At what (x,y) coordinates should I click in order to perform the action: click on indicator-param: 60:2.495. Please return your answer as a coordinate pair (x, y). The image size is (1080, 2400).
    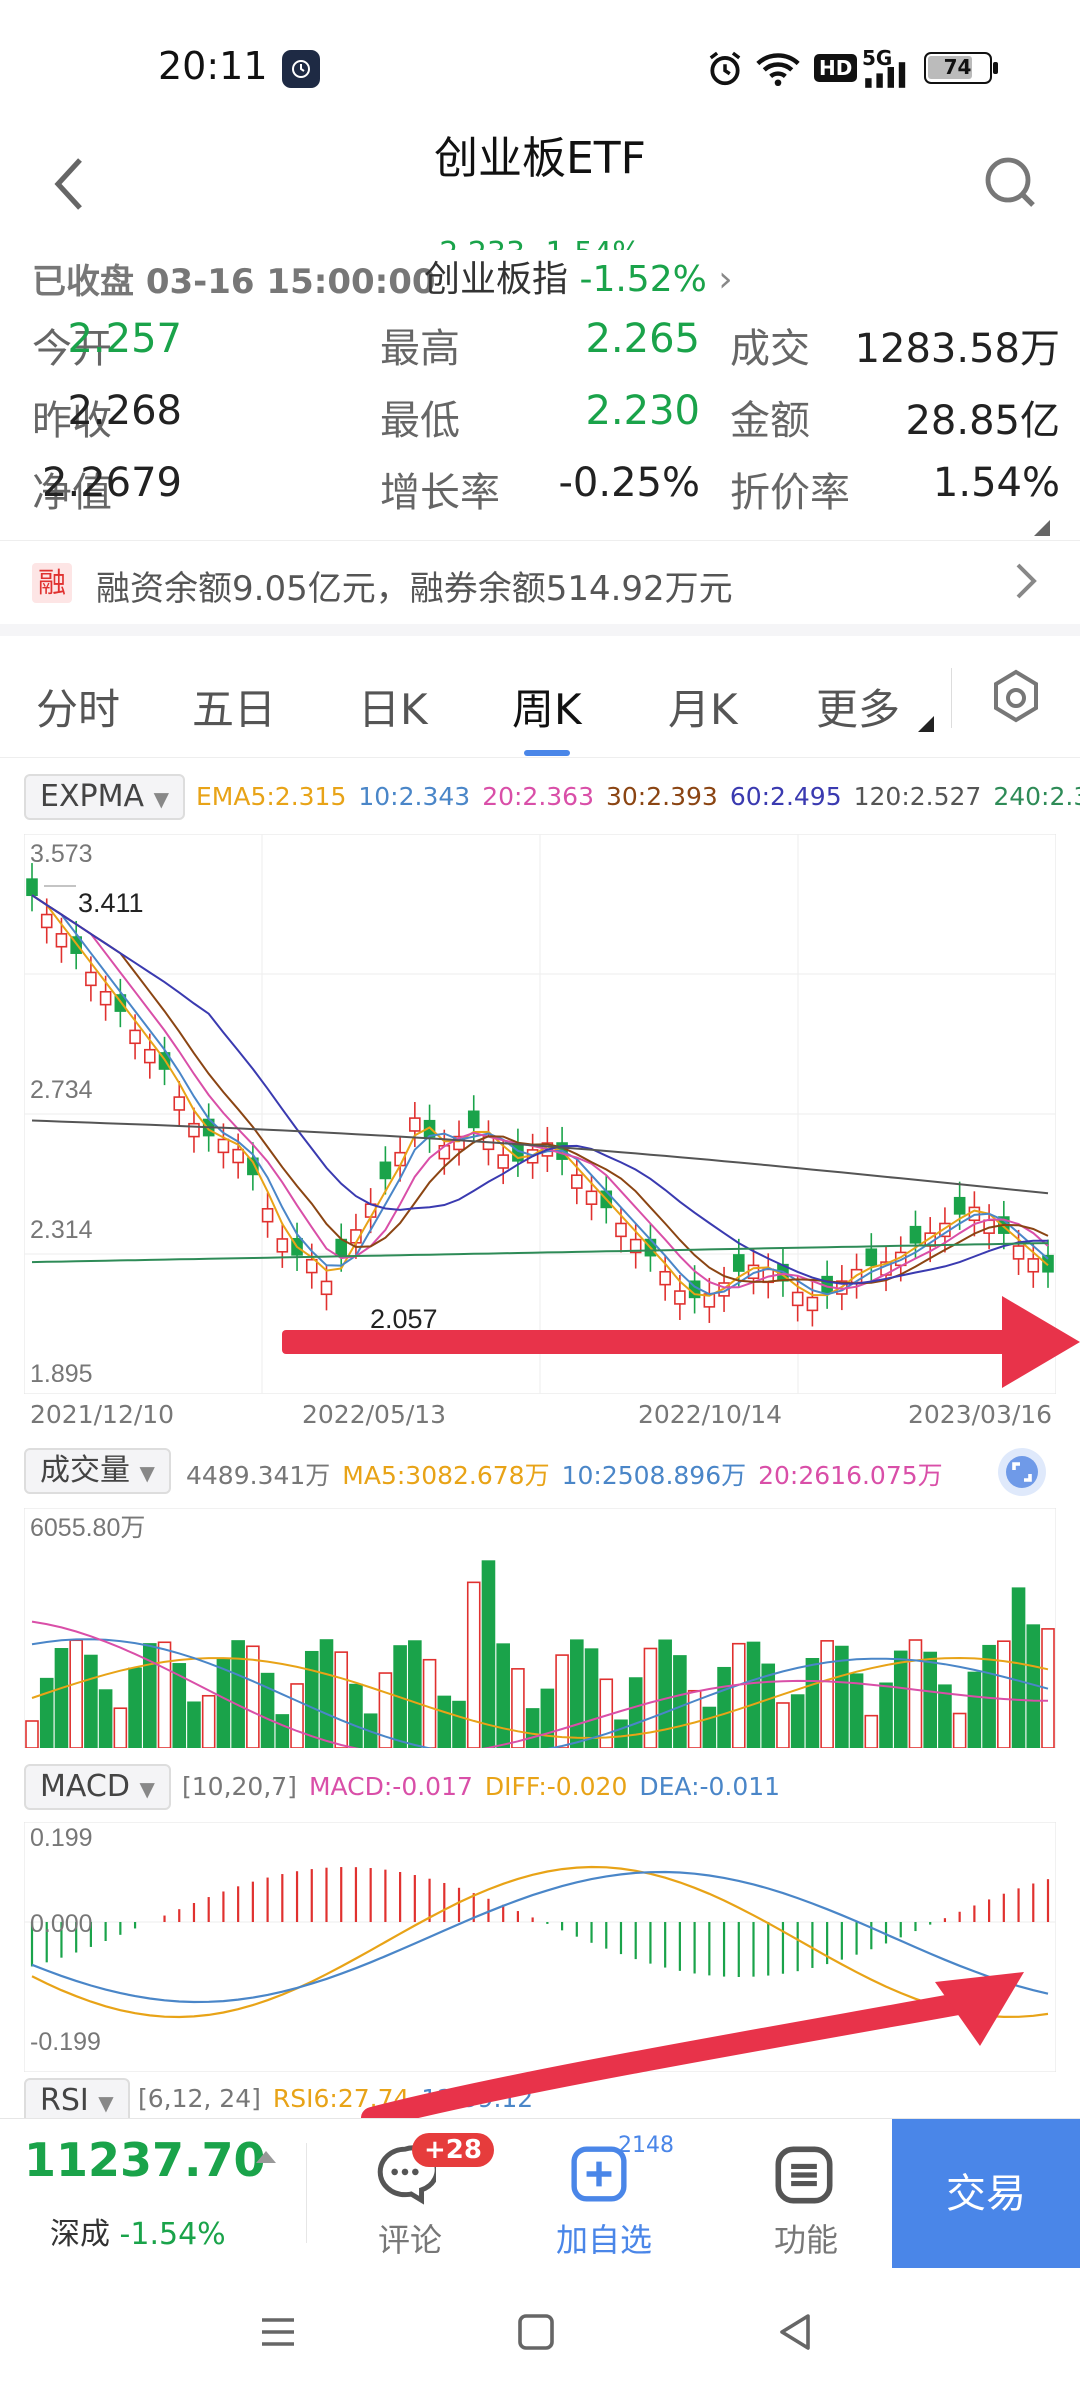
    Looking at the image, I should click on (785, 796).